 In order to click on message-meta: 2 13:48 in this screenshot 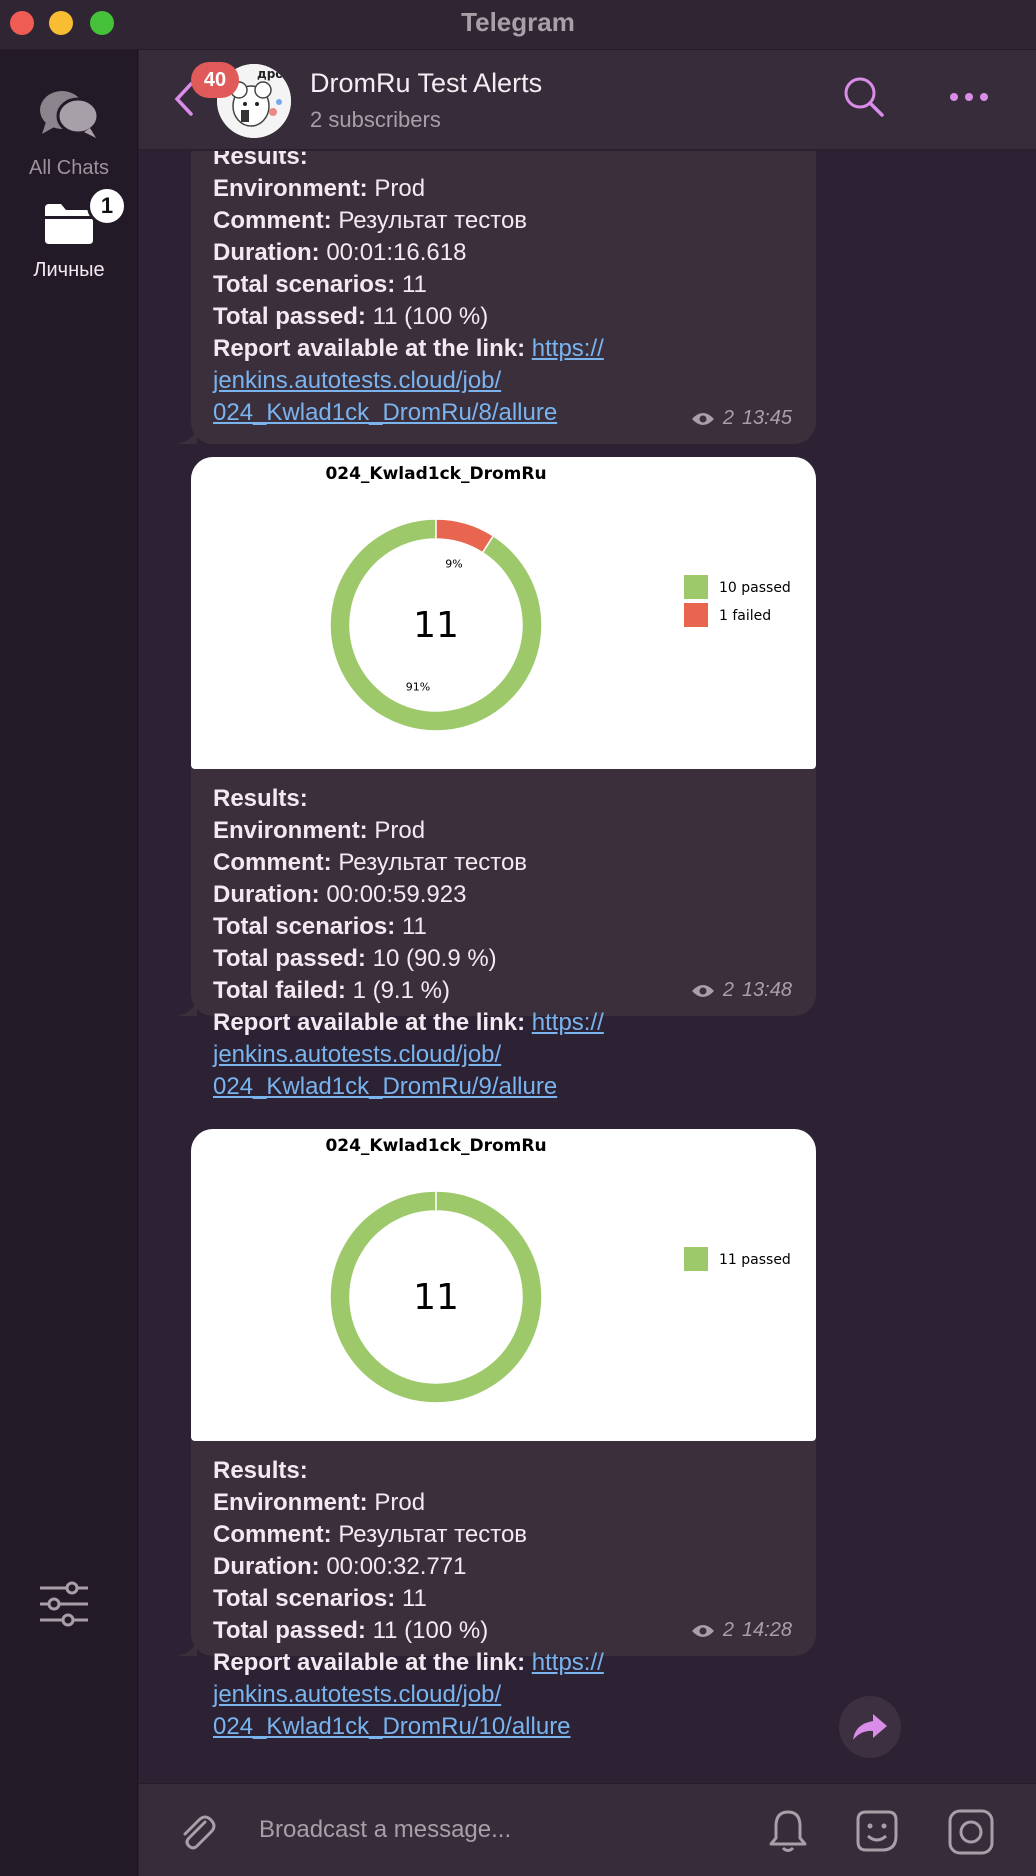, I will do `click(741, 990)`.